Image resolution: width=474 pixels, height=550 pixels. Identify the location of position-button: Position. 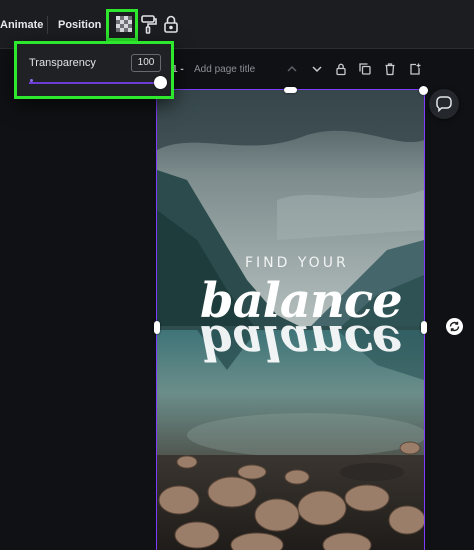
(79, 25).